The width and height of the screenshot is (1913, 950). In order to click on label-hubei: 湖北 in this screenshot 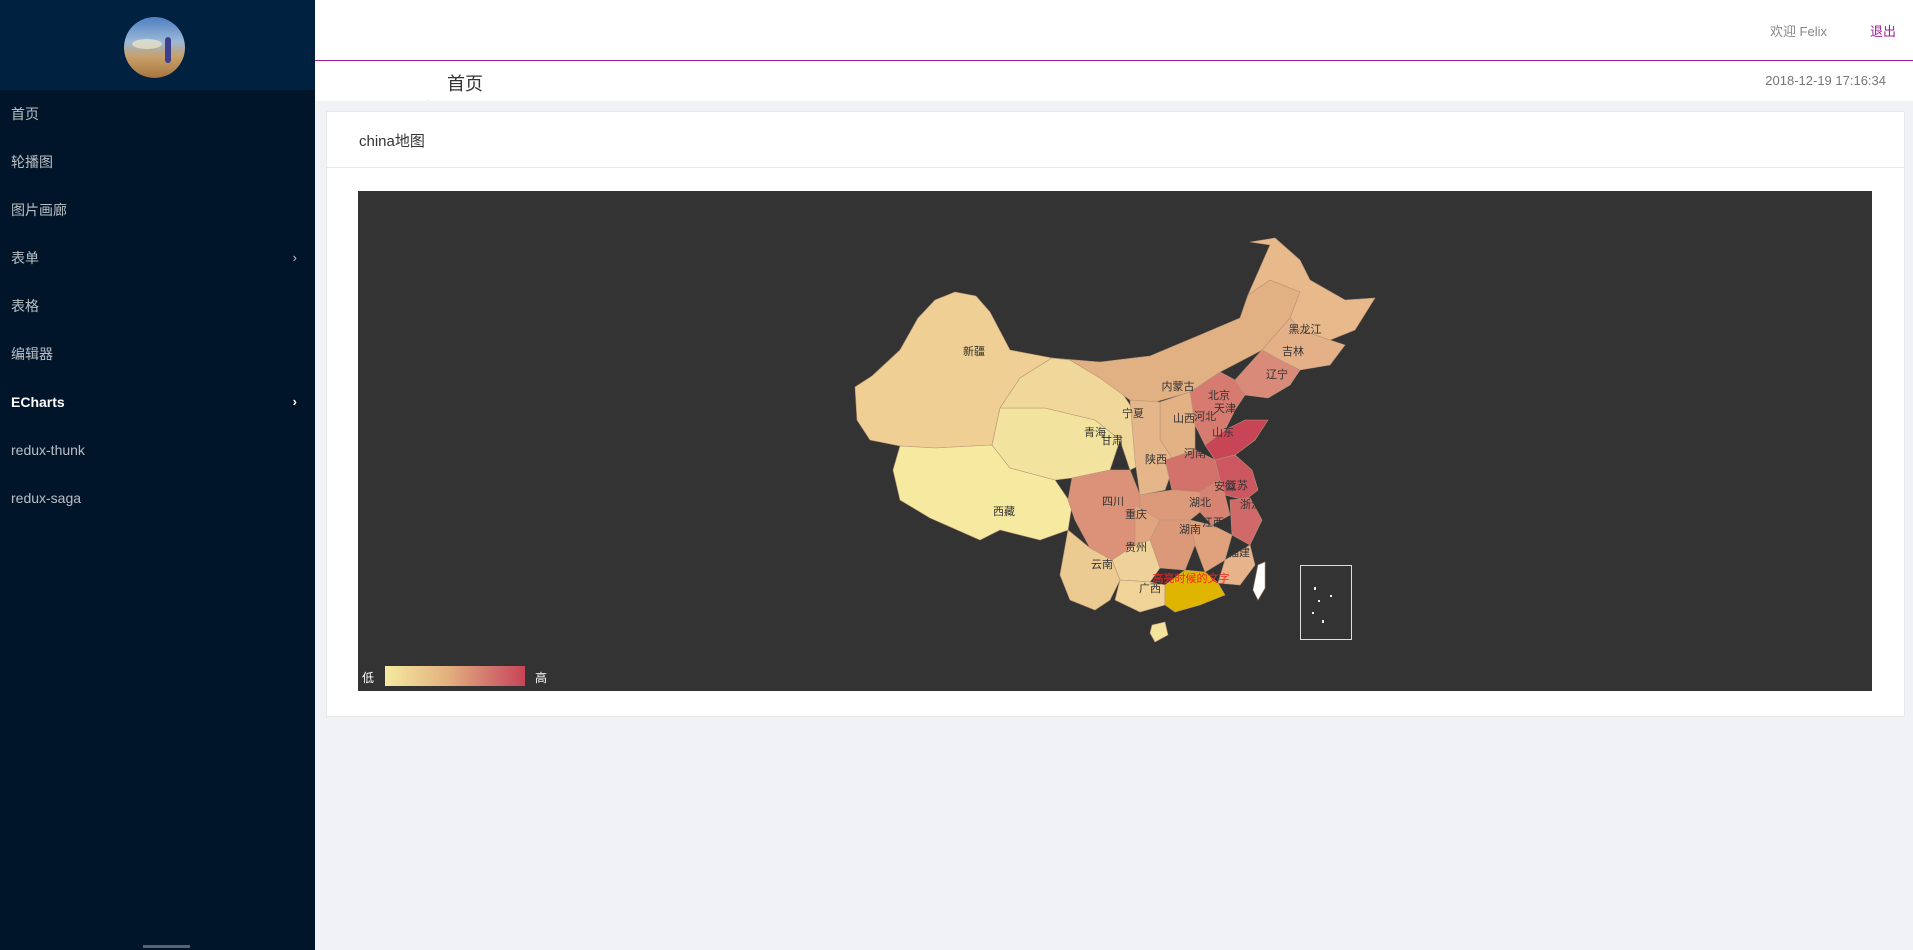, I will do `click(1200, 502)`.